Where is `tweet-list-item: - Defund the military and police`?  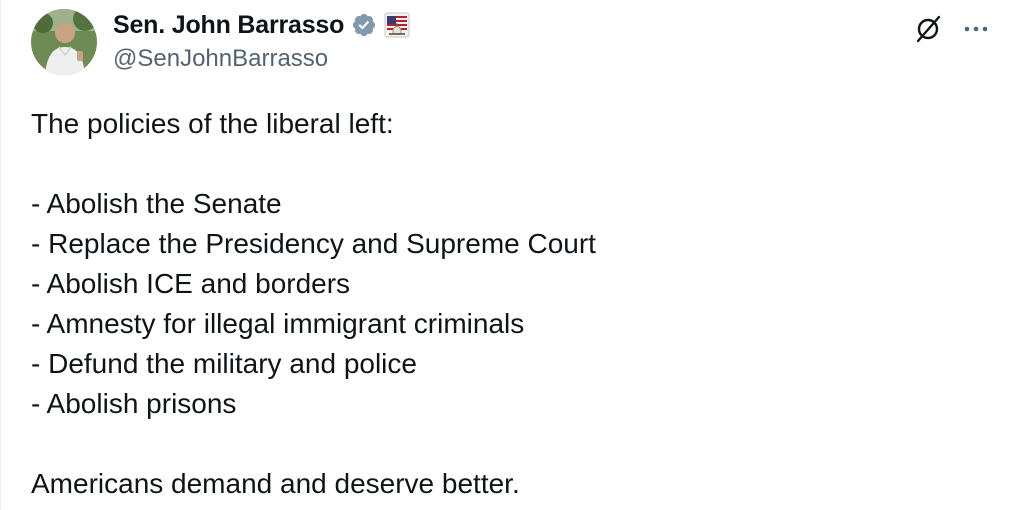 tweet-list-item: - Defund the military and police is located at coordinates (224, 363).